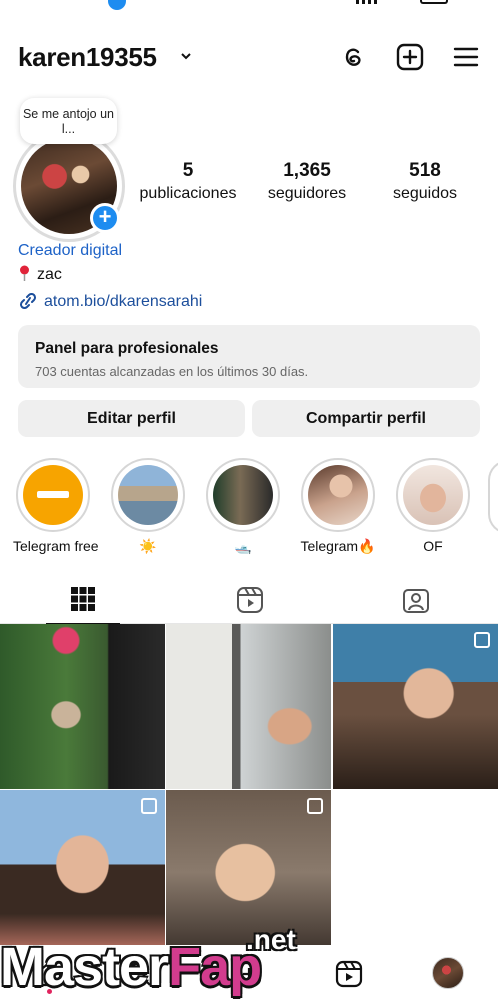 The image size is (498, 1000). I want to click on link-text: atom.bio/dkarensarahi, so click(123, 301).